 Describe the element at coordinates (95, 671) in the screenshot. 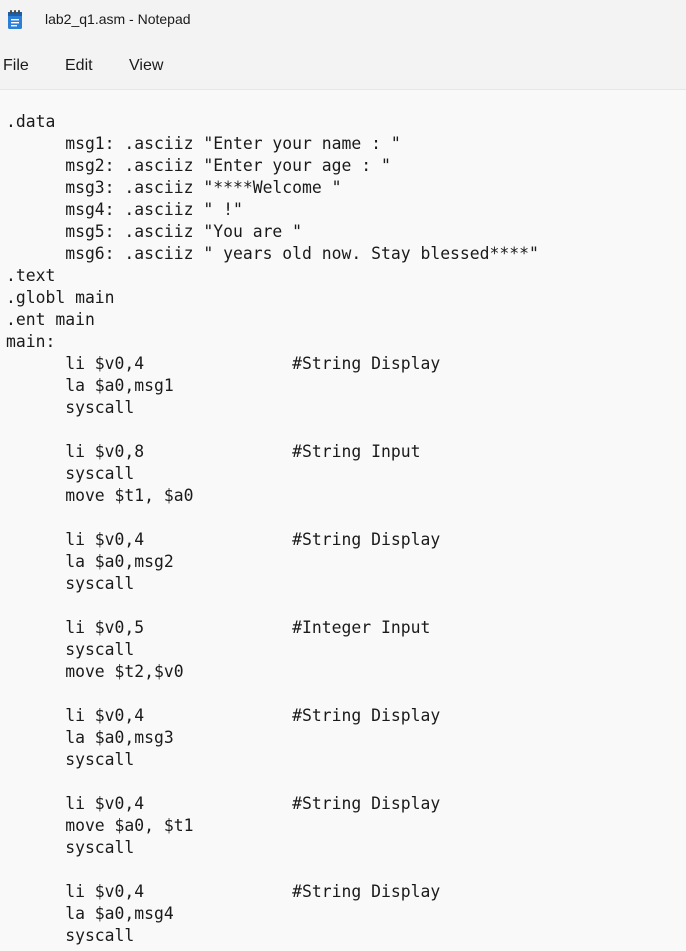

I see `code-line: move $t2,$v0` at that location.